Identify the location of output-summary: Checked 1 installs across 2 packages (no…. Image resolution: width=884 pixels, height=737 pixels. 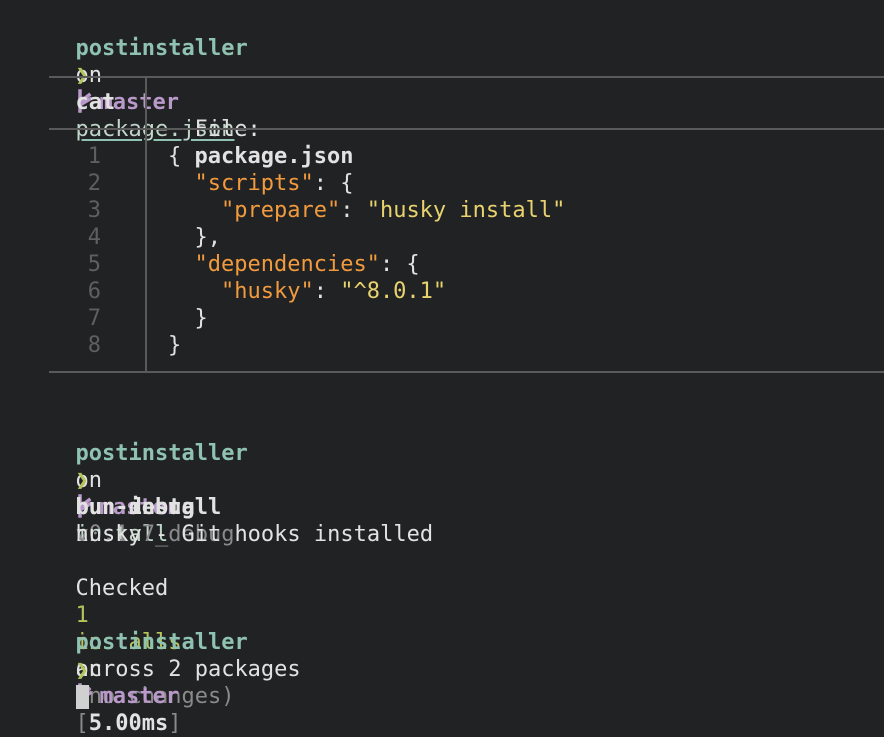
(175, 642).